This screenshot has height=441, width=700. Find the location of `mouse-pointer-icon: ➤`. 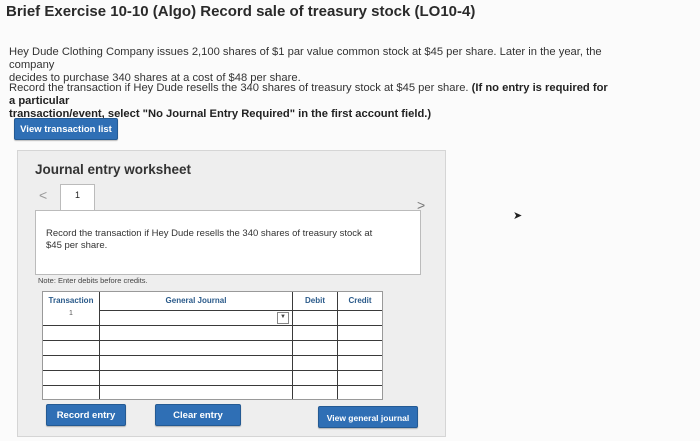

mouse-pointer-icon: ➤ is located at coordinates (518, 216).